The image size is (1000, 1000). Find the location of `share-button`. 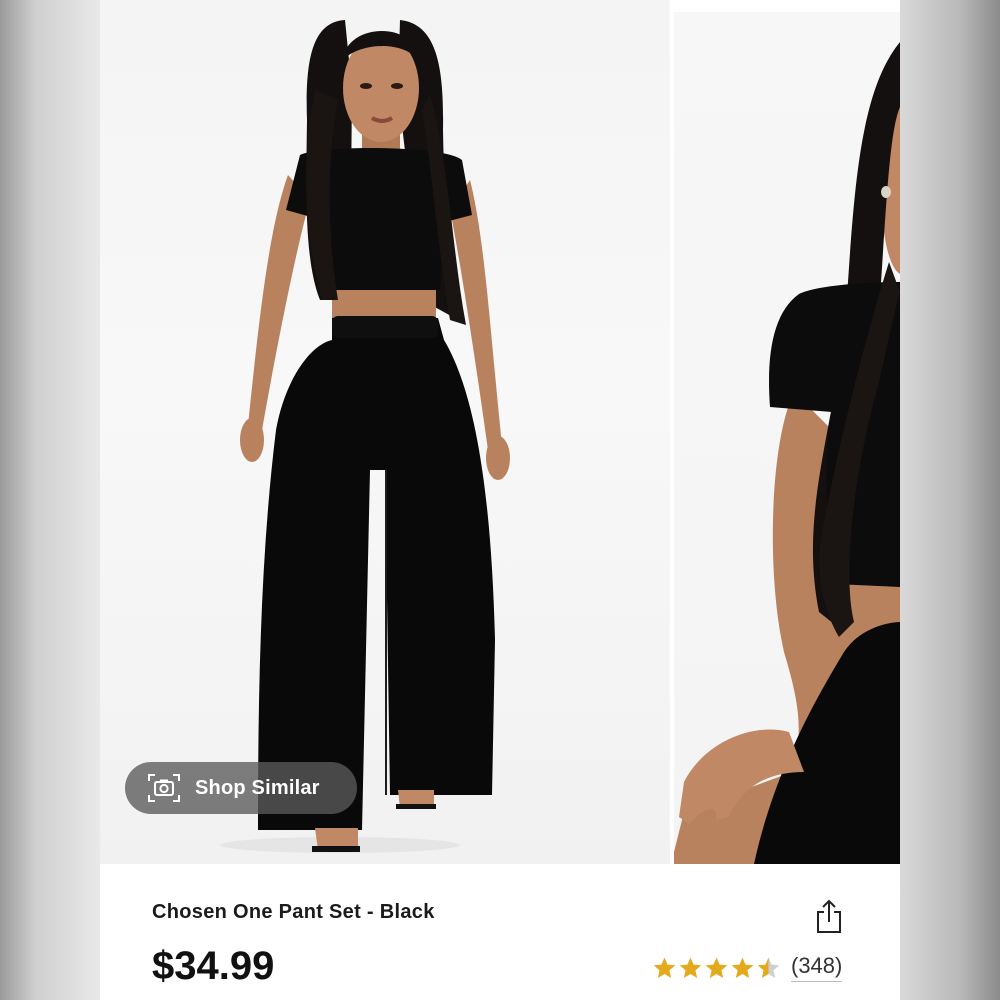

share-button is located at coordinates (829, 917).